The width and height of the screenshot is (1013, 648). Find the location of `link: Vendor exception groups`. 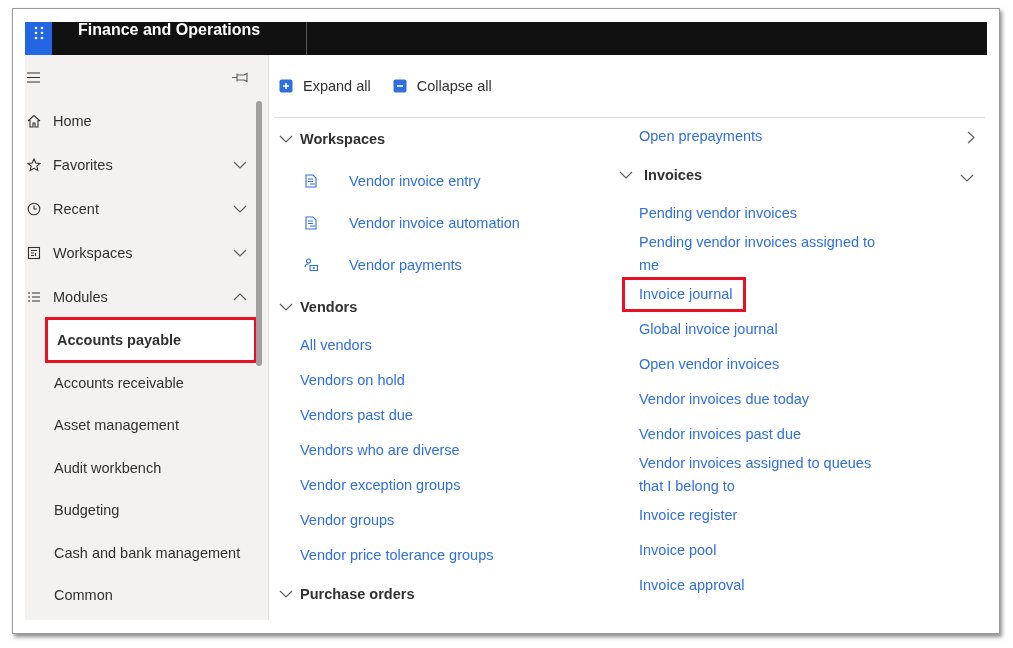

link: Vendor exception groups is located at coordinates (380, 485).